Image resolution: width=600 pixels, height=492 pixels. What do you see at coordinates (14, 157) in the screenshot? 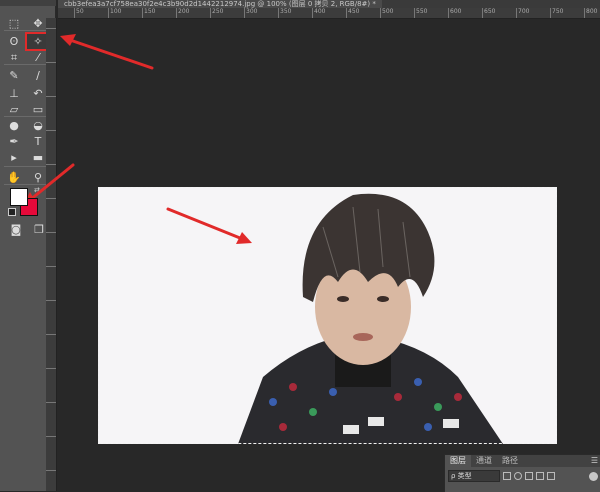
I see `path-selection-tool-icon: ▸` at bounding box center [14, 157].